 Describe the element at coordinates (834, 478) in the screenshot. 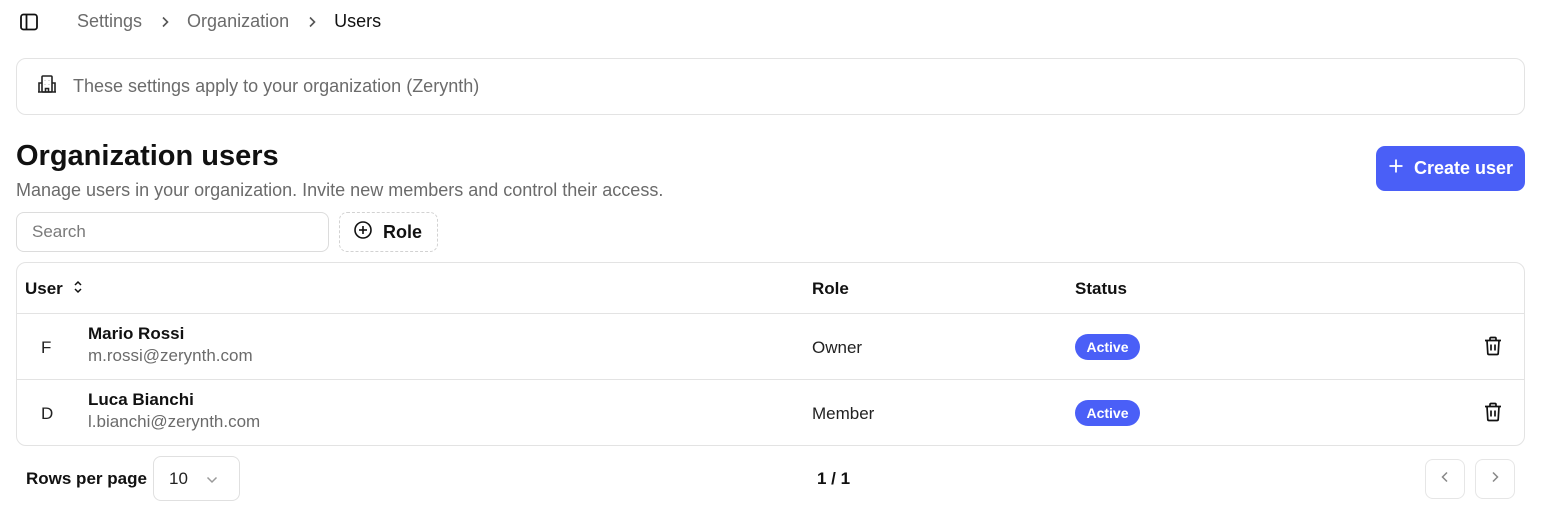

I see `page-indicator: 1 / 1` at that location.